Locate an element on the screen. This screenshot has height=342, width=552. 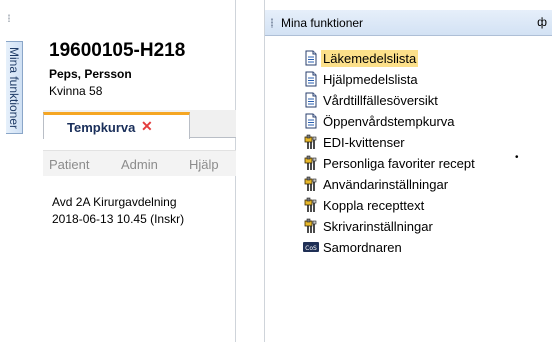
tab-tempkurva: Tempkurva ✕ is located at coordinates (116, 125).